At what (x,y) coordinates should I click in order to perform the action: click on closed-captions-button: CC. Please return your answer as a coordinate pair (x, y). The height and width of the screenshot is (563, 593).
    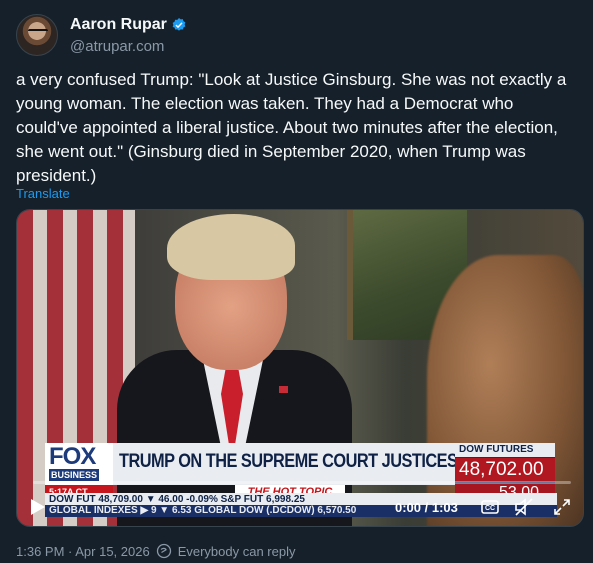
    Looking at the image, I should click on (490, 507).